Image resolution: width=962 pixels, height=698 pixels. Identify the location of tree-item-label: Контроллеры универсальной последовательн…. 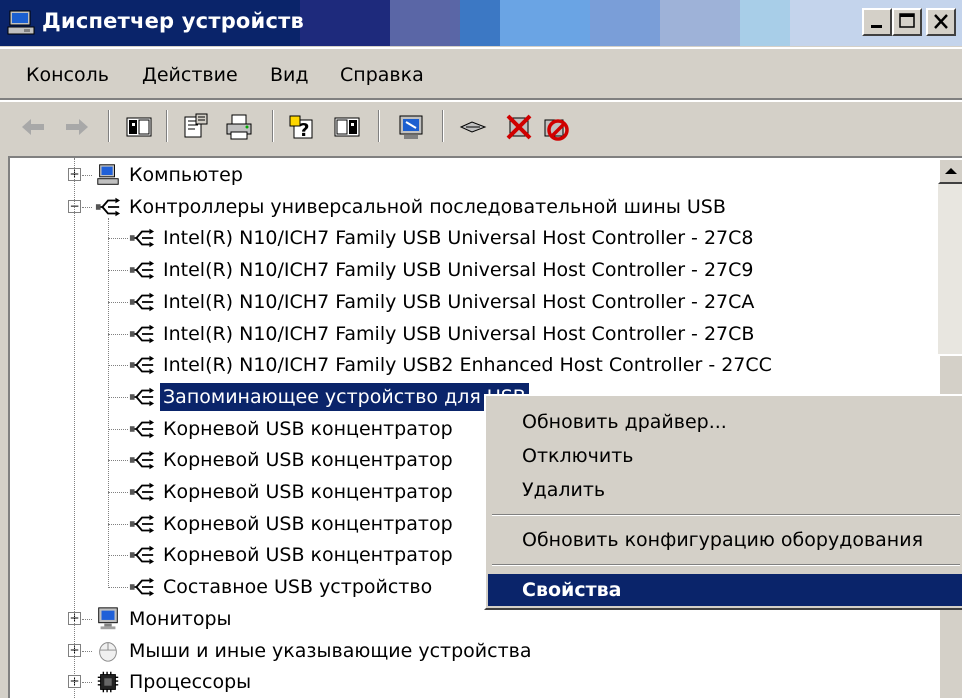
(427, 206).